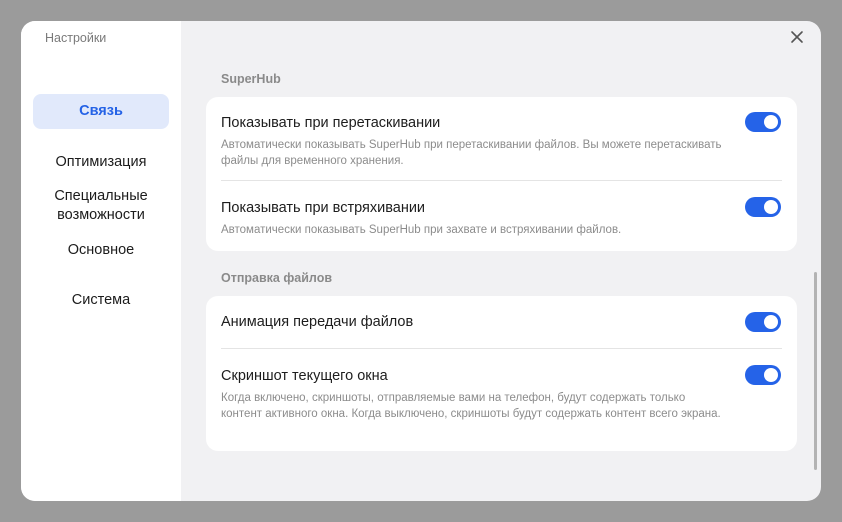  I want to click on sidebar-item-general: Основное, so click(101, 250).